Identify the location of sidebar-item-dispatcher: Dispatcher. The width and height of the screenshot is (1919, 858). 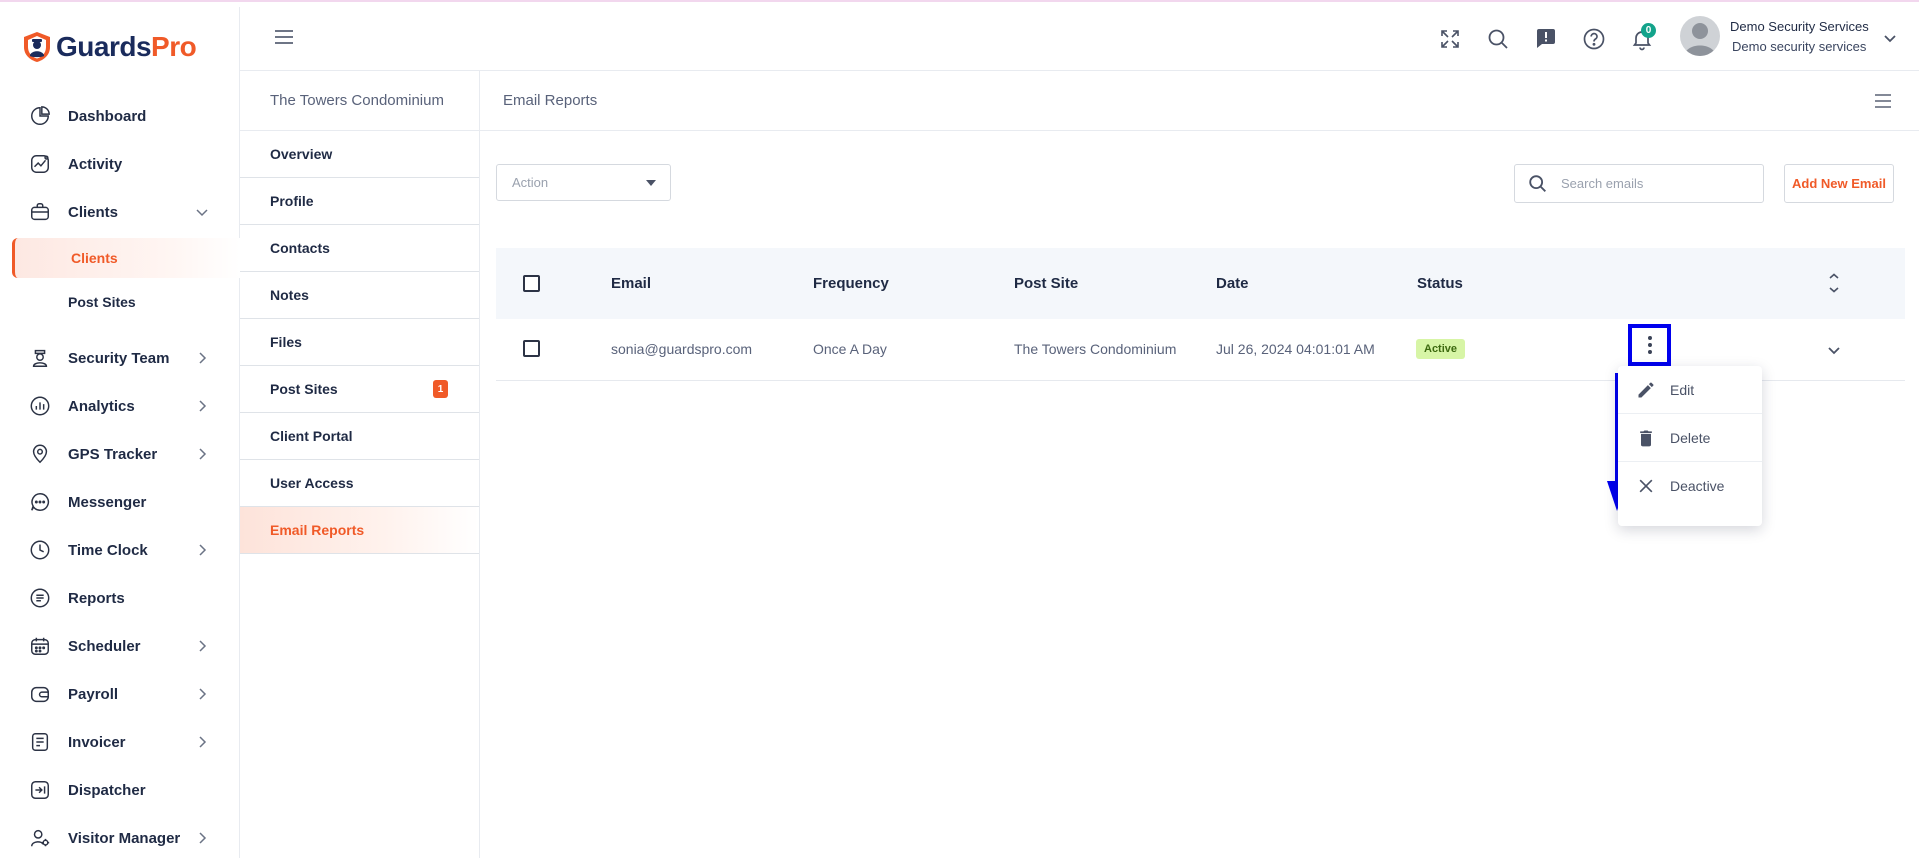
(120, 790).